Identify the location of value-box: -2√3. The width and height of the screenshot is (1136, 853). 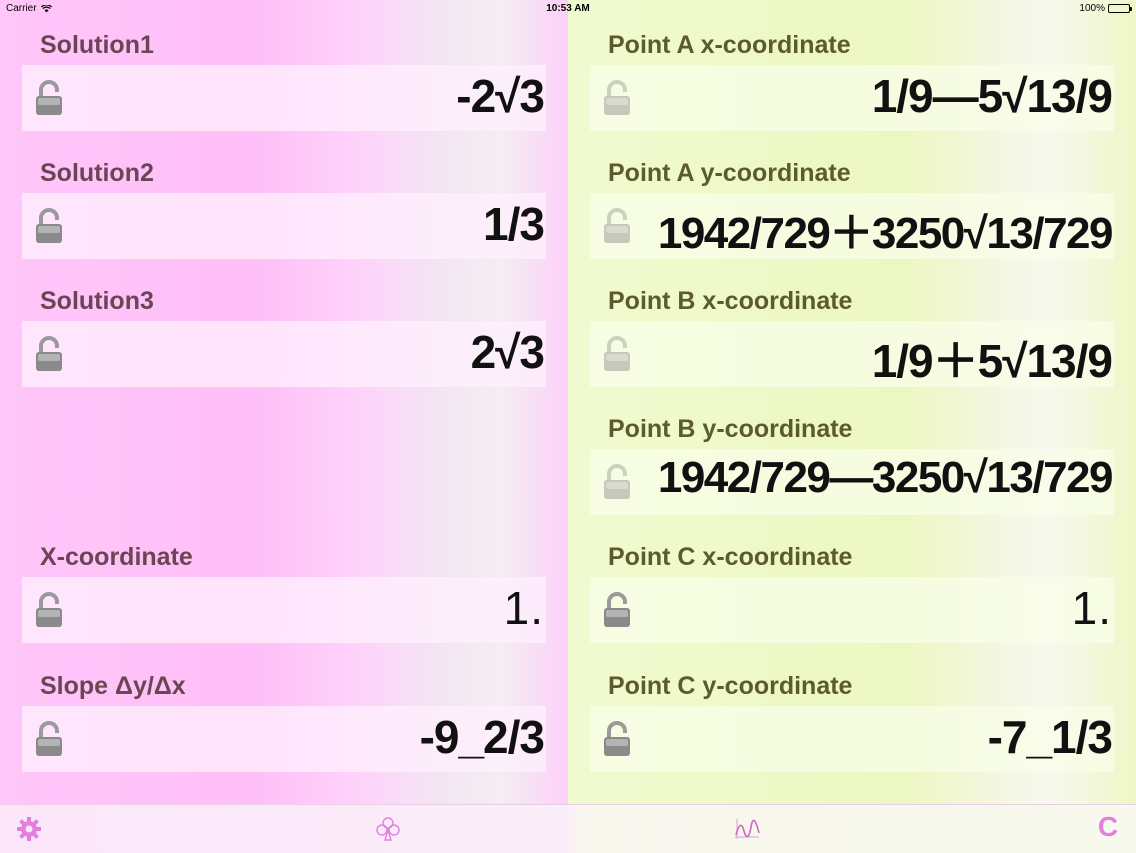
(284, 98).